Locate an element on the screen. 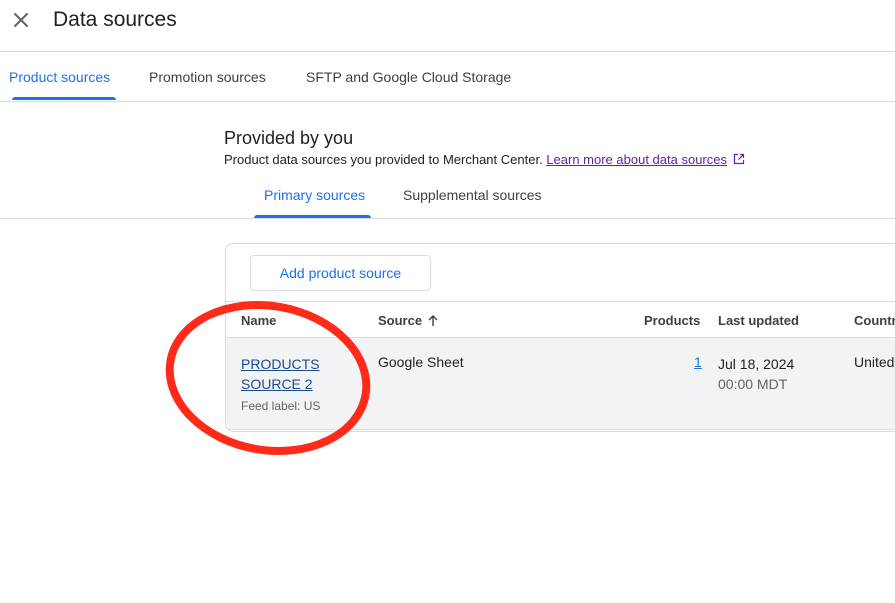  products-count-link: 1 is located at coordinates (698, 362).